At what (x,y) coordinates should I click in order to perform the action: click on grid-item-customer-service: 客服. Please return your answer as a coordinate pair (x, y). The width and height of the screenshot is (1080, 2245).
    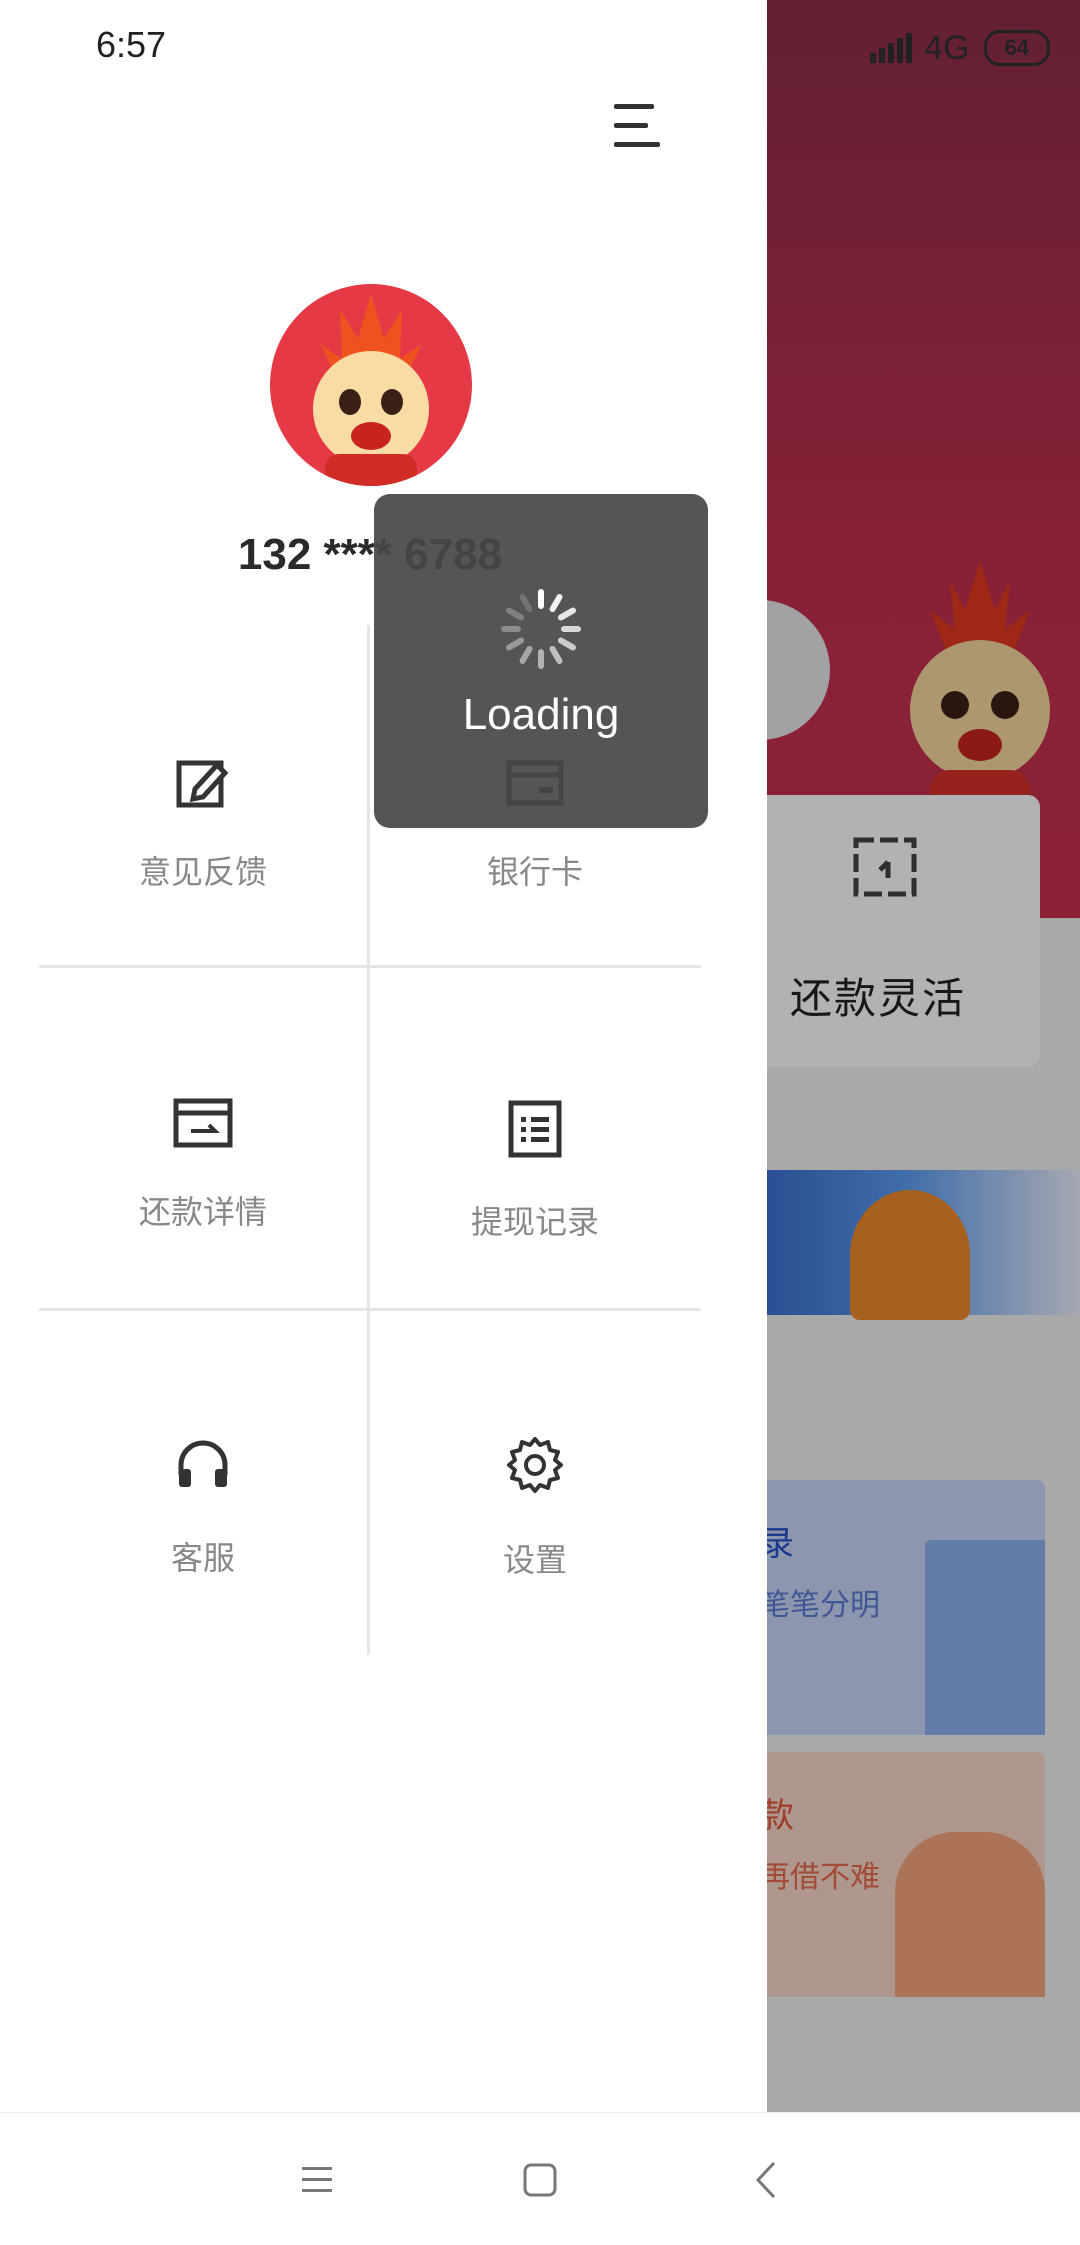
    Looking at the image, I should click on (203, 1480).